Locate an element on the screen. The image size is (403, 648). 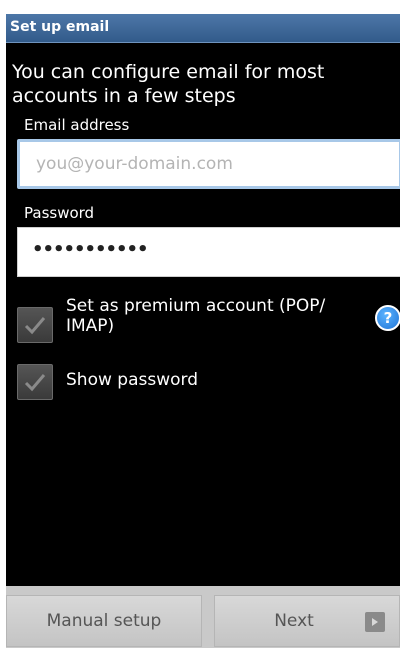
next-button: Next is located at coordinates (307, 621).